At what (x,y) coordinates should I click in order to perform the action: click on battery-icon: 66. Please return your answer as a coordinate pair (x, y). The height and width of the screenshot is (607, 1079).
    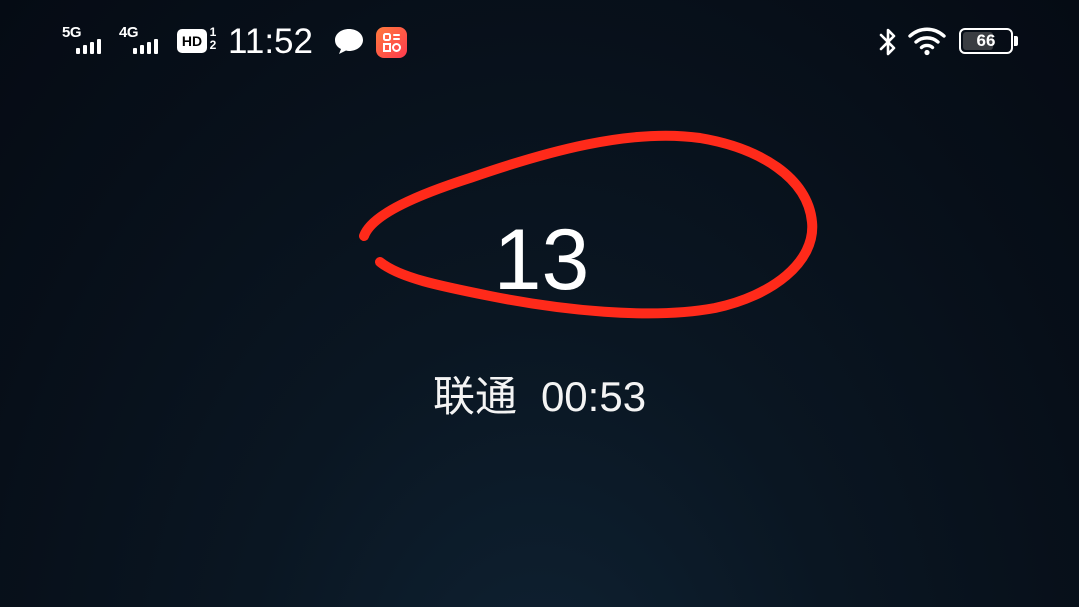
    Looking at the image, I should click on (986, 41).